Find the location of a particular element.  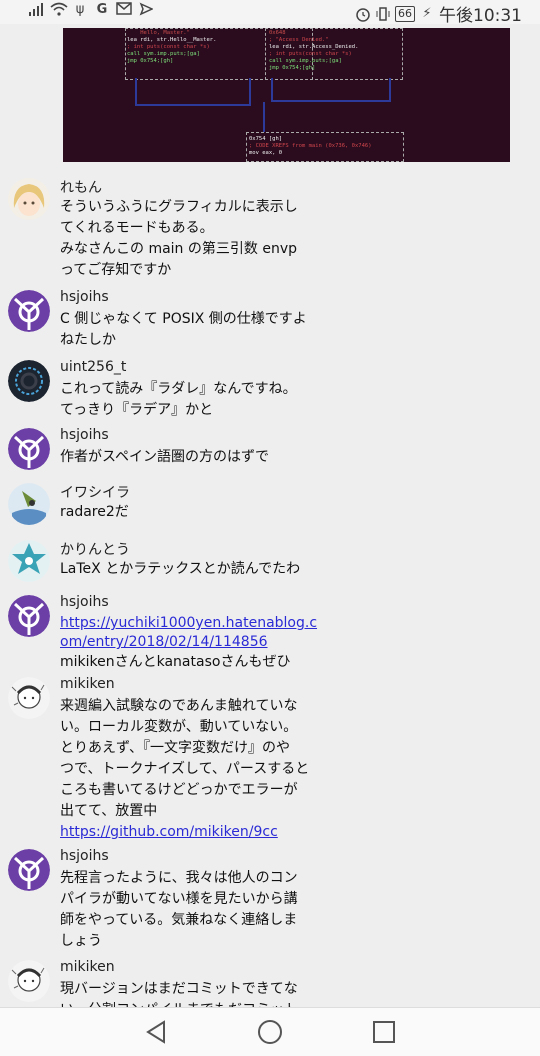

message-line: 来週編入試験なのであんま触れていな is located at coordinates (179, 706).